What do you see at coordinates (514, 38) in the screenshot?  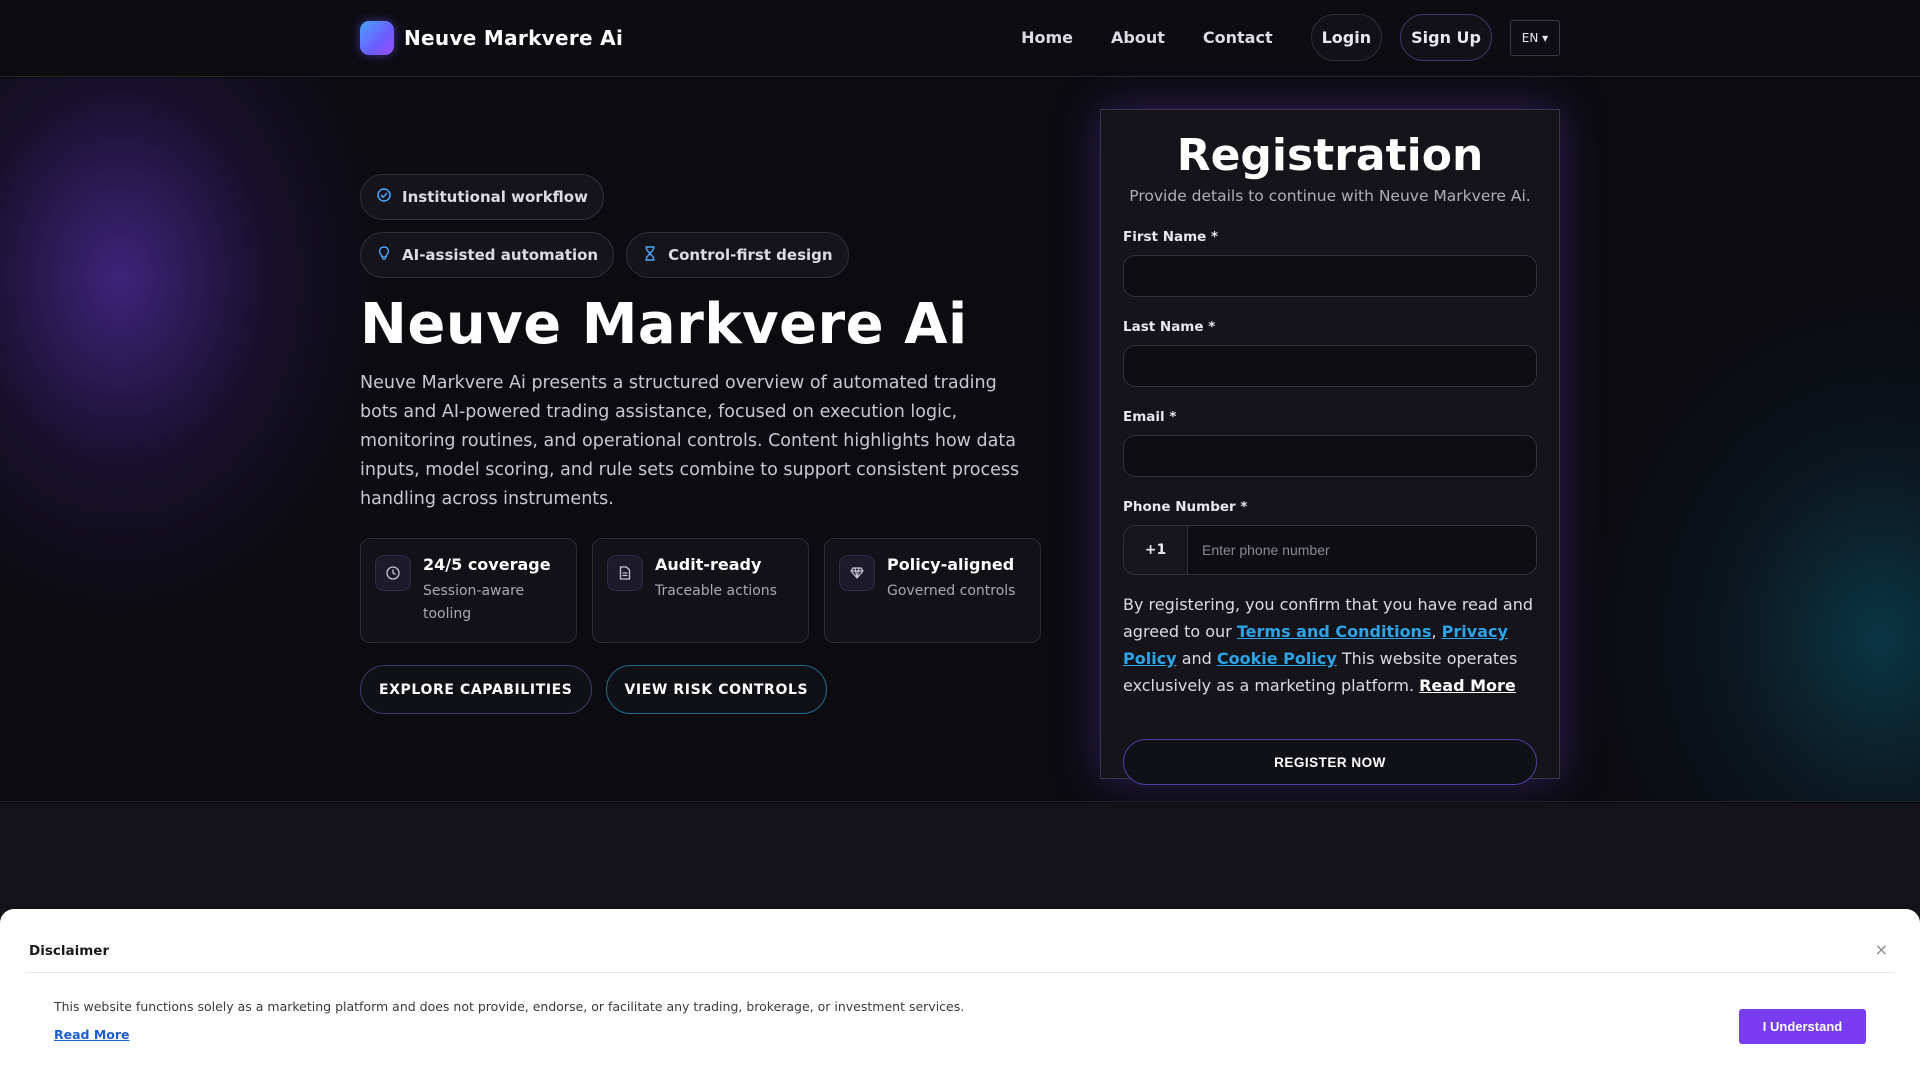 I see `brand-name: Neuve Markvere Ai` at bounding box center [514, 38].